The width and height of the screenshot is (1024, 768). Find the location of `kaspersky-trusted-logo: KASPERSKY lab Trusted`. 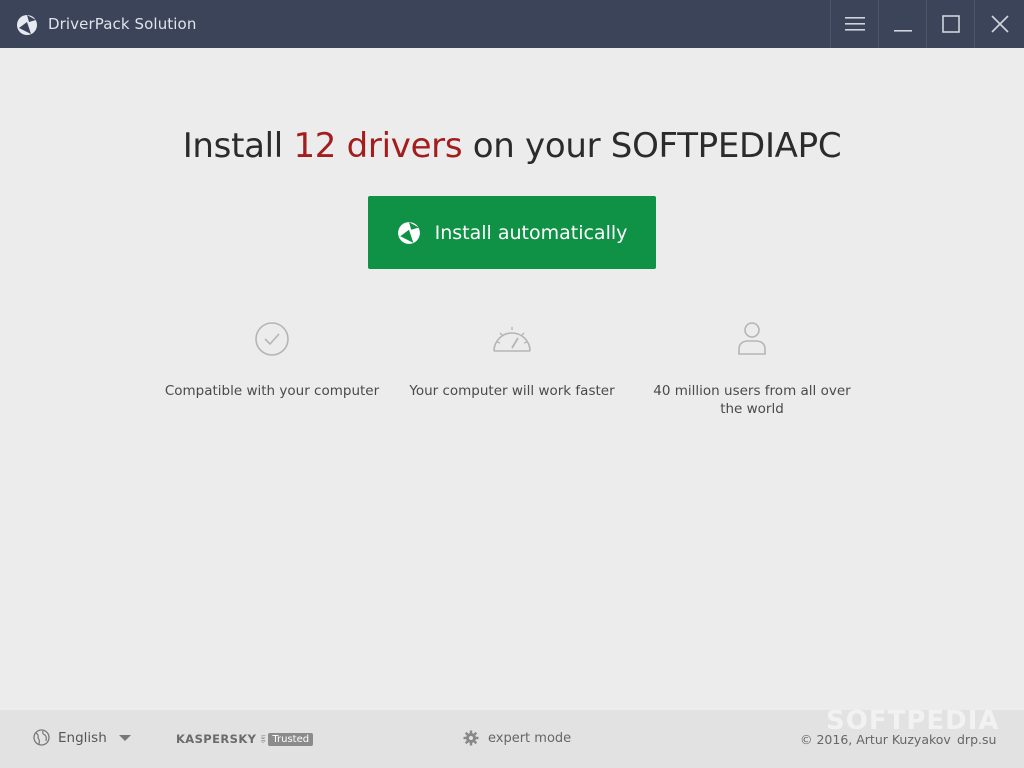

kaspersky-trusted-logo: KASPERSKY lab Trusted is located at coordinates (245, 739).